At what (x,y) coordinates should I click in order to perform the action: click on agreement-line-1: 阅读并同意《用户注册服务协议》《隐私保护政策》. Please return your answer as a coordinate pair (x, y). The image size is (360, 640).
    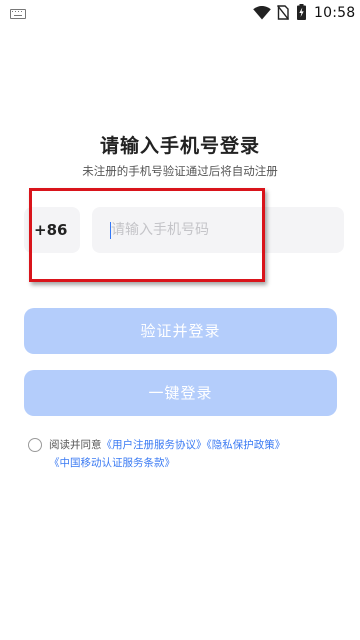
    Looking at the image, I should click on (167, 445).